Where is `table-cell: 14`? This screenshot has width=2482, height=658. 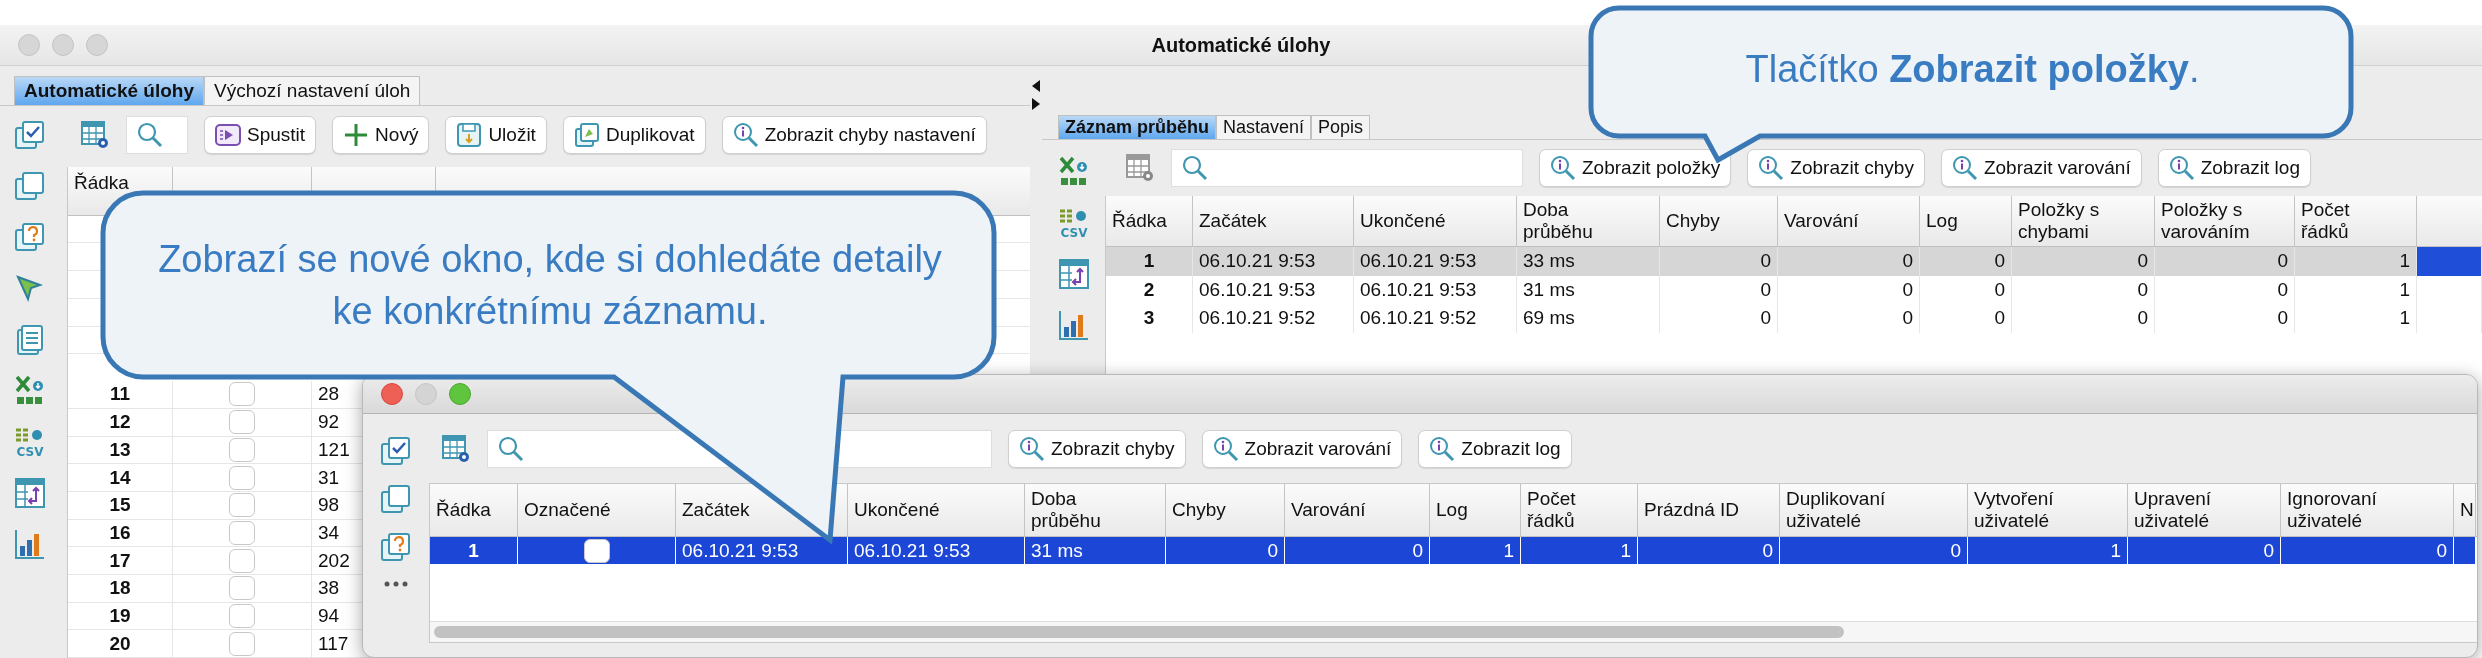 table-cell: 14 is located at coordinates (120, 477).